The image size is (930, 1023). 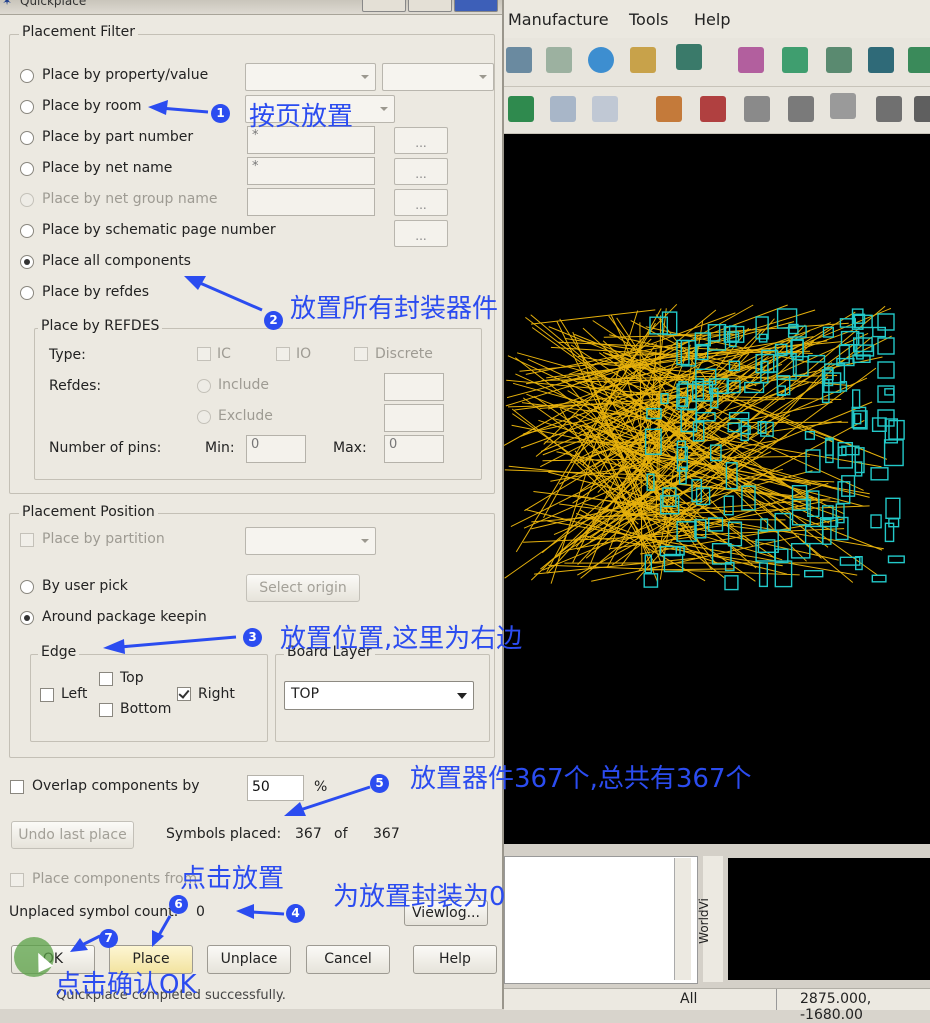 What do you see at coordinates (126, 982) in the screenshot?
I see `annotation-7: 点击确认OK` at bounding box center [126, 982].